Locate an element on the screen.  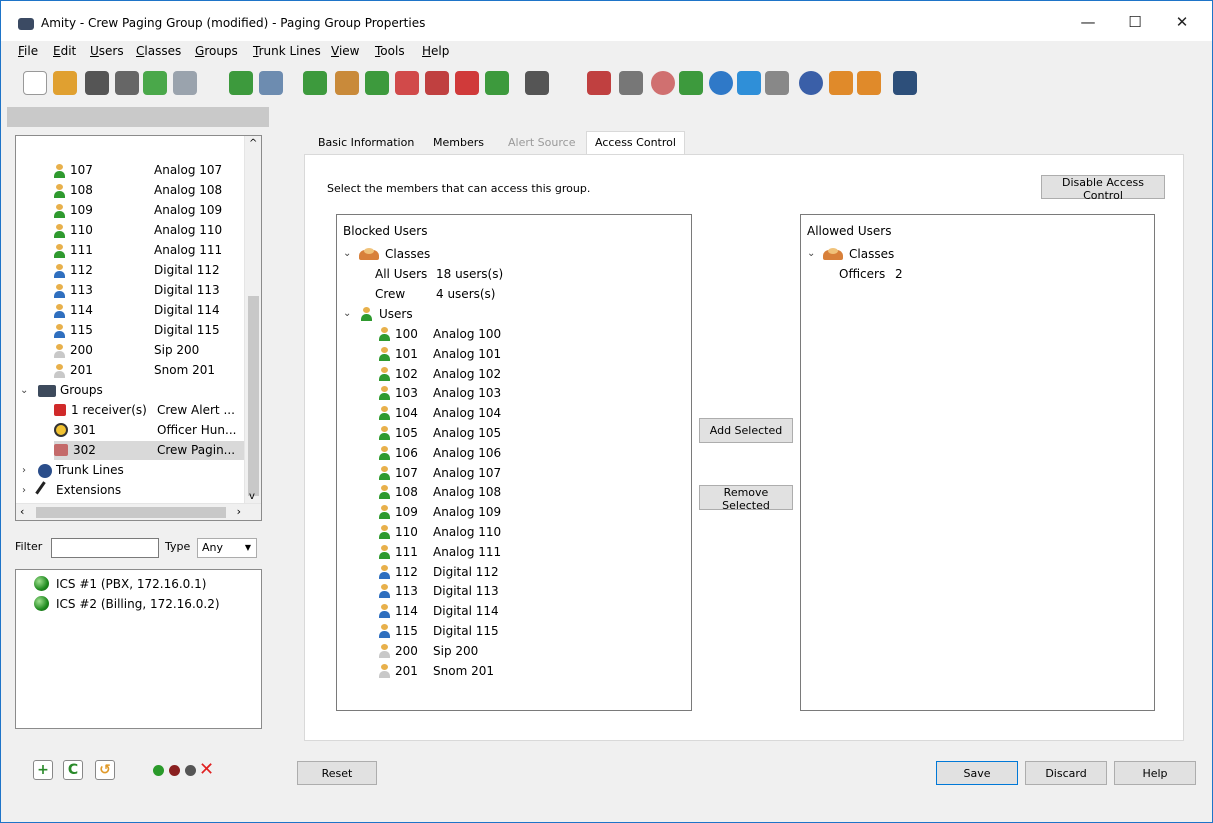
tree-user-item: 200 Sip 200 is located at coordinates (154, 350).